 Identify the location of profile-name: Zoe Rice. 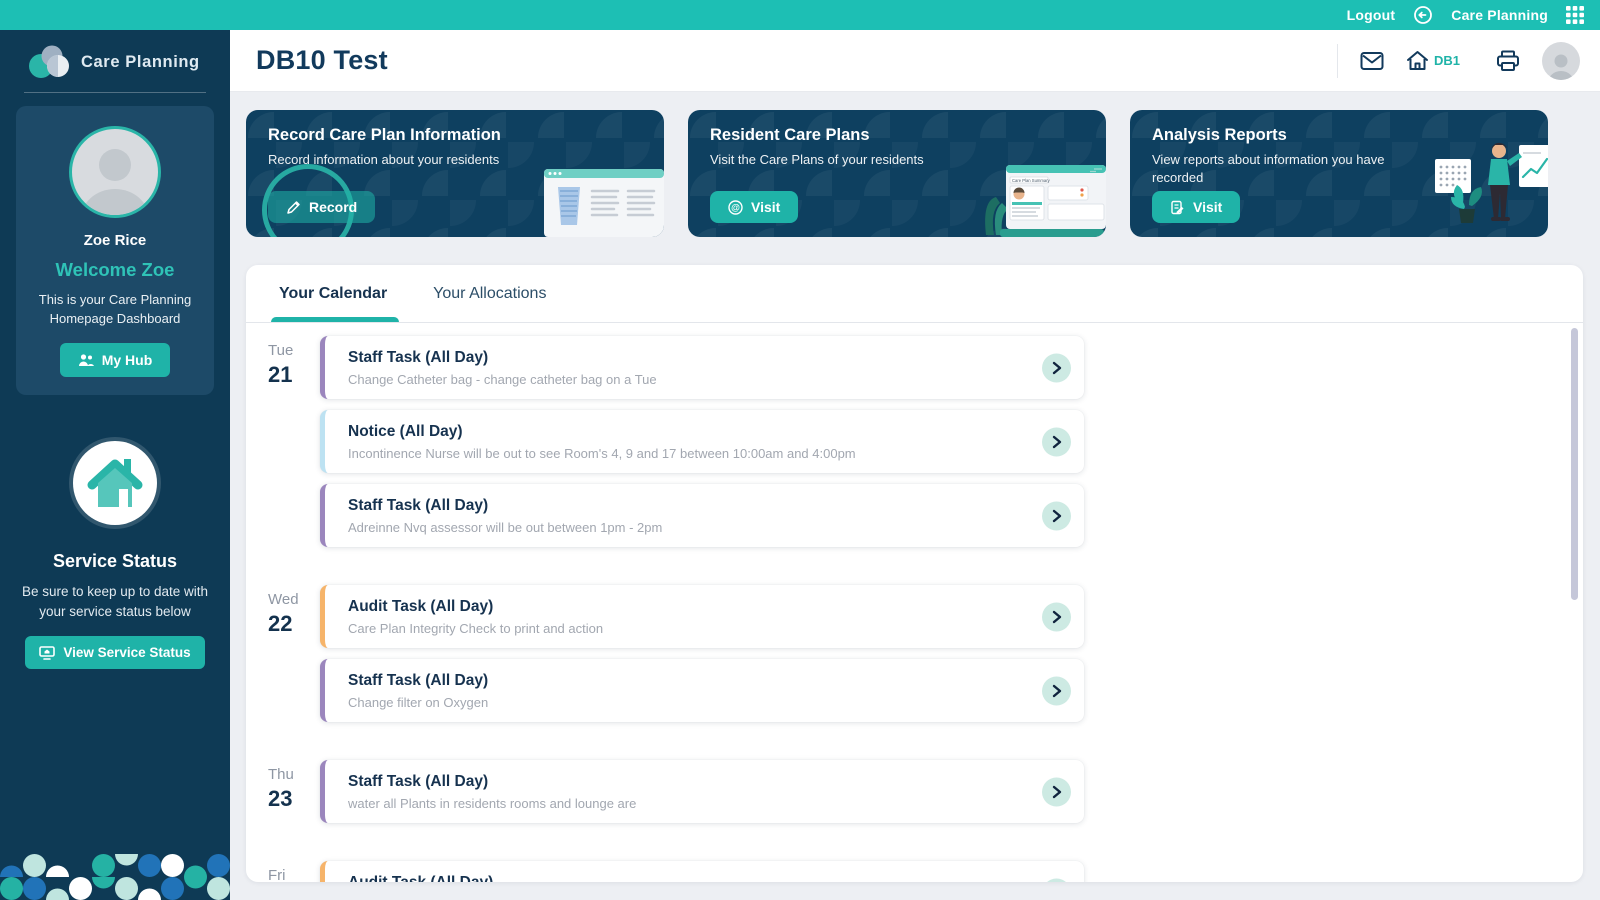
(115, 240).